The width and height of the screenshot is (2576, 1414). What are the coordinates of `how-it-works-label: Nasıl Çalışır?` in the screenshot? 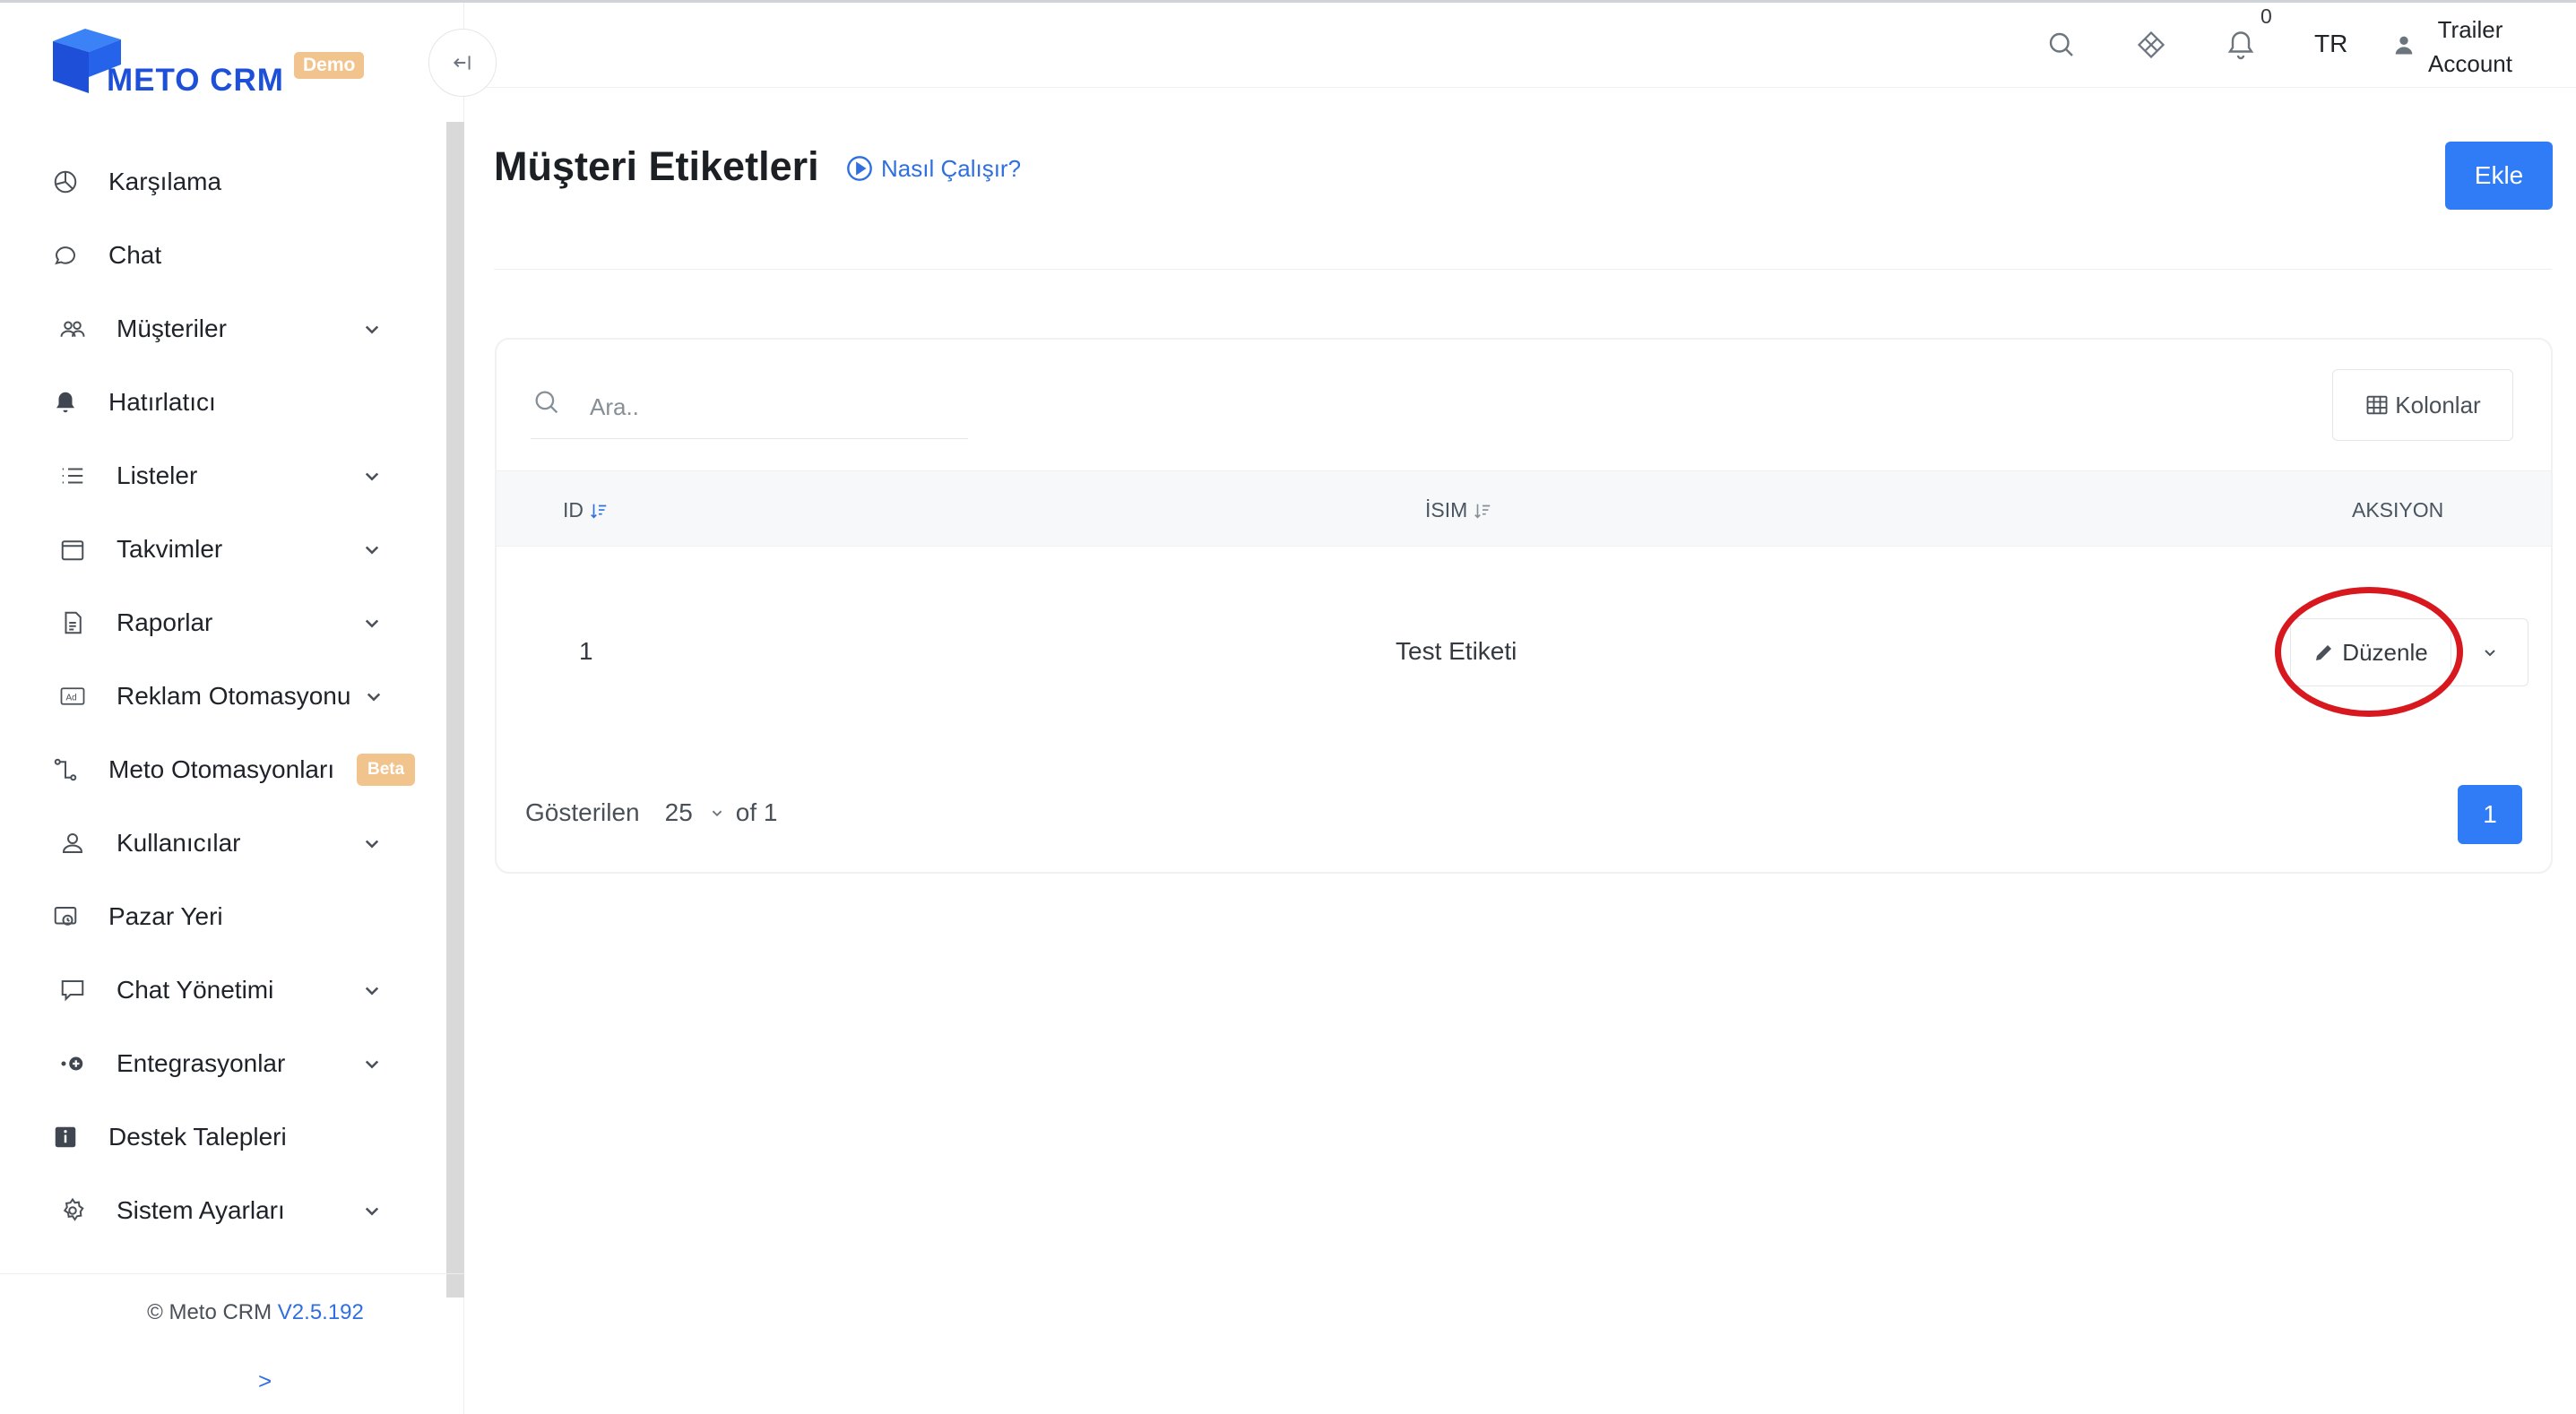 It's located at (951, 168).